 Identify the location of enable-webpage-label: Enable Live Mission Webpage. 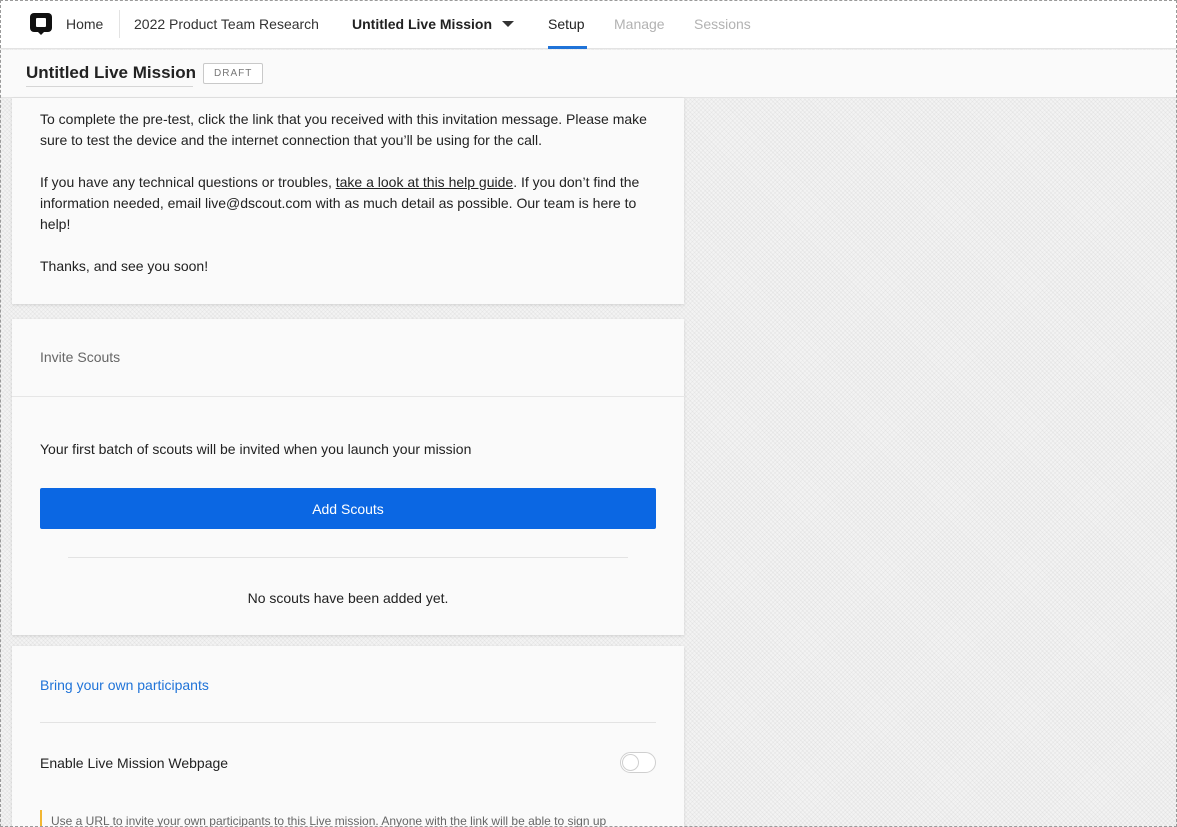
(134, 763).